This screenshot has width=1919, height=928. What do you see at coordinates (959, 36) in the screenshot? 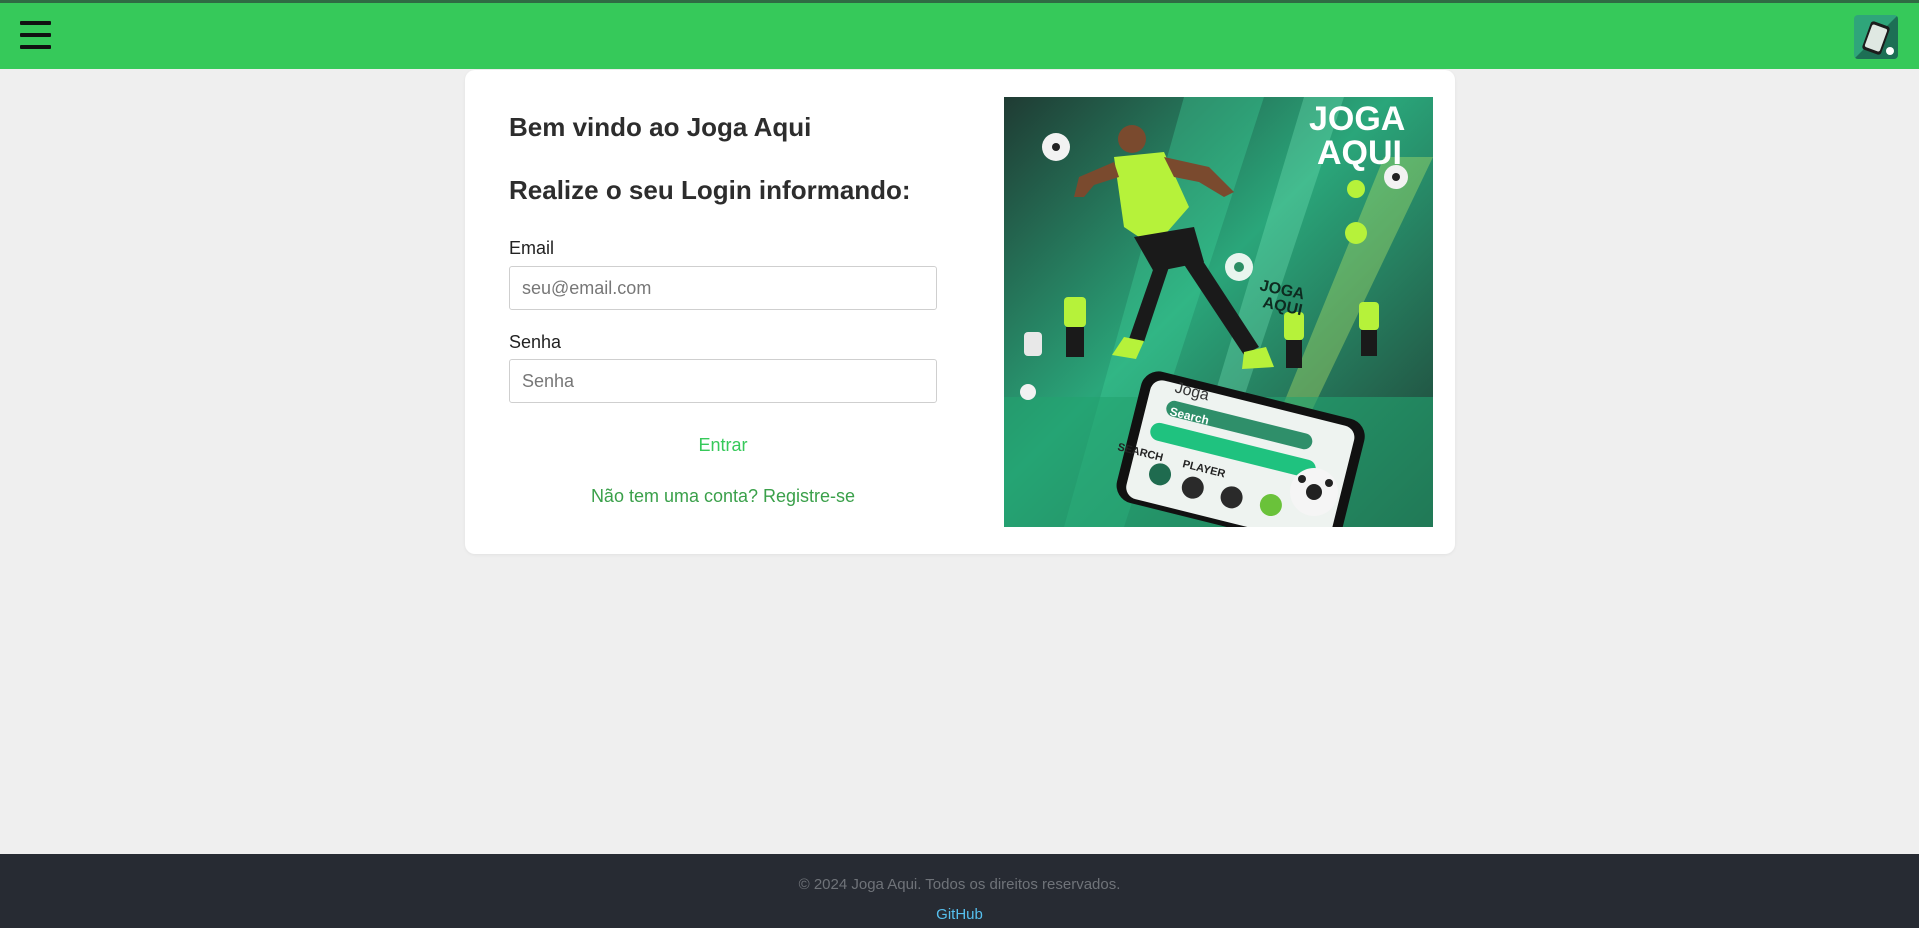
I see `navbar` at bounding box center [959, 36].